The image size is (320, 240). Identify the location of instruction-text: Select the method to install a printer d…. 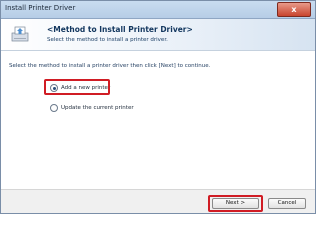
(110, 66).